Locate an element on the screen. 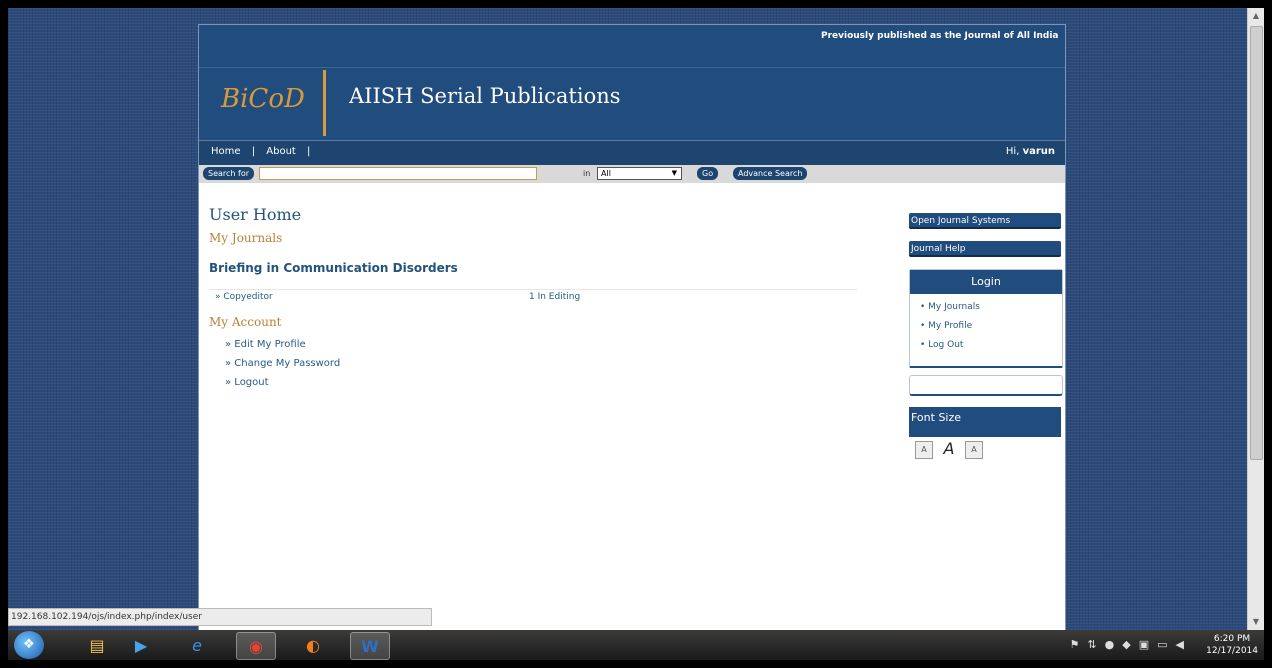 Image resolution: width=1272 pixels, height=668 pixels. scroll-up-arrow-icon: ▲ is located at coordinates (1256, 16).